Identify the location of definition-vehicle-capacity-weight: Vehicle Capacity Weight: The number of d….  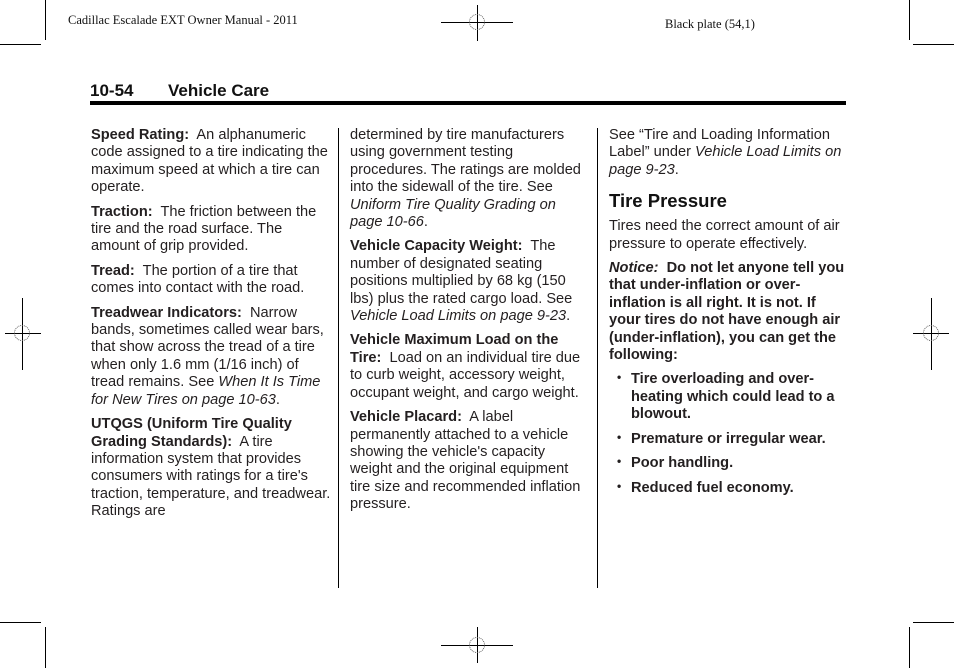
(470, 281).